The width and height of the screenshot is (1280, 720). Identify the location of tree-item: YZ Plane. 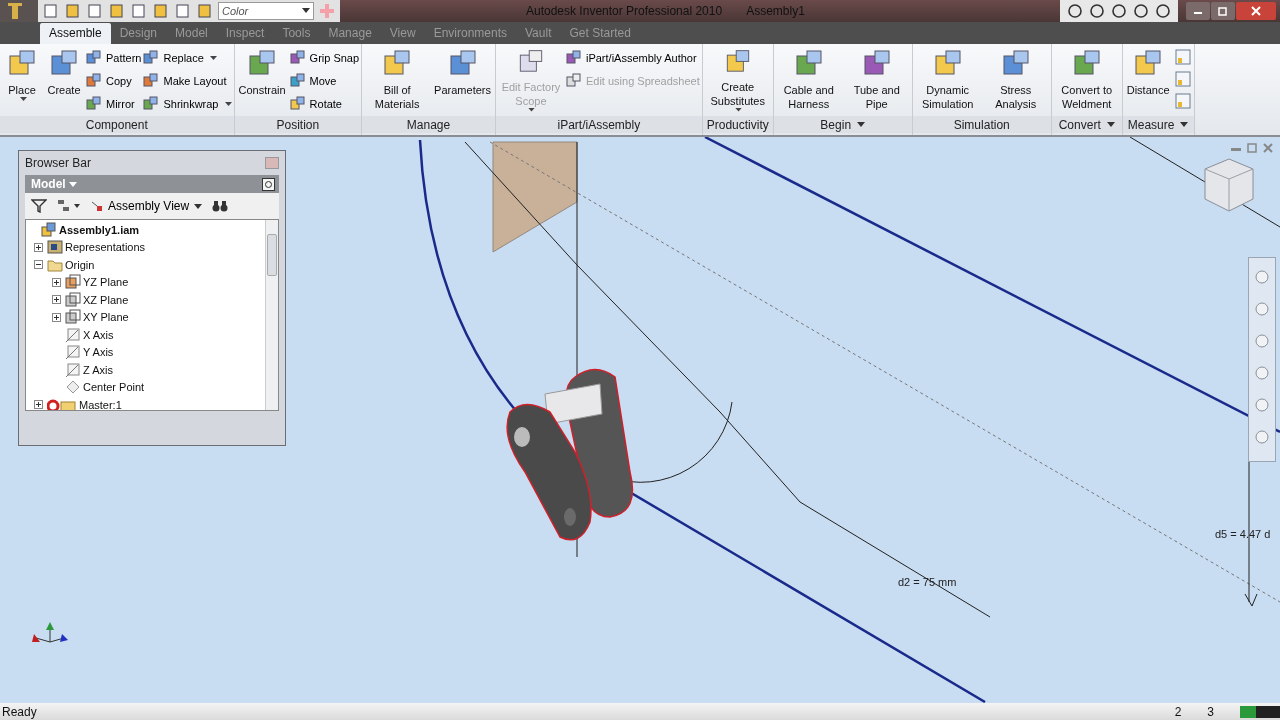
(106, 282).